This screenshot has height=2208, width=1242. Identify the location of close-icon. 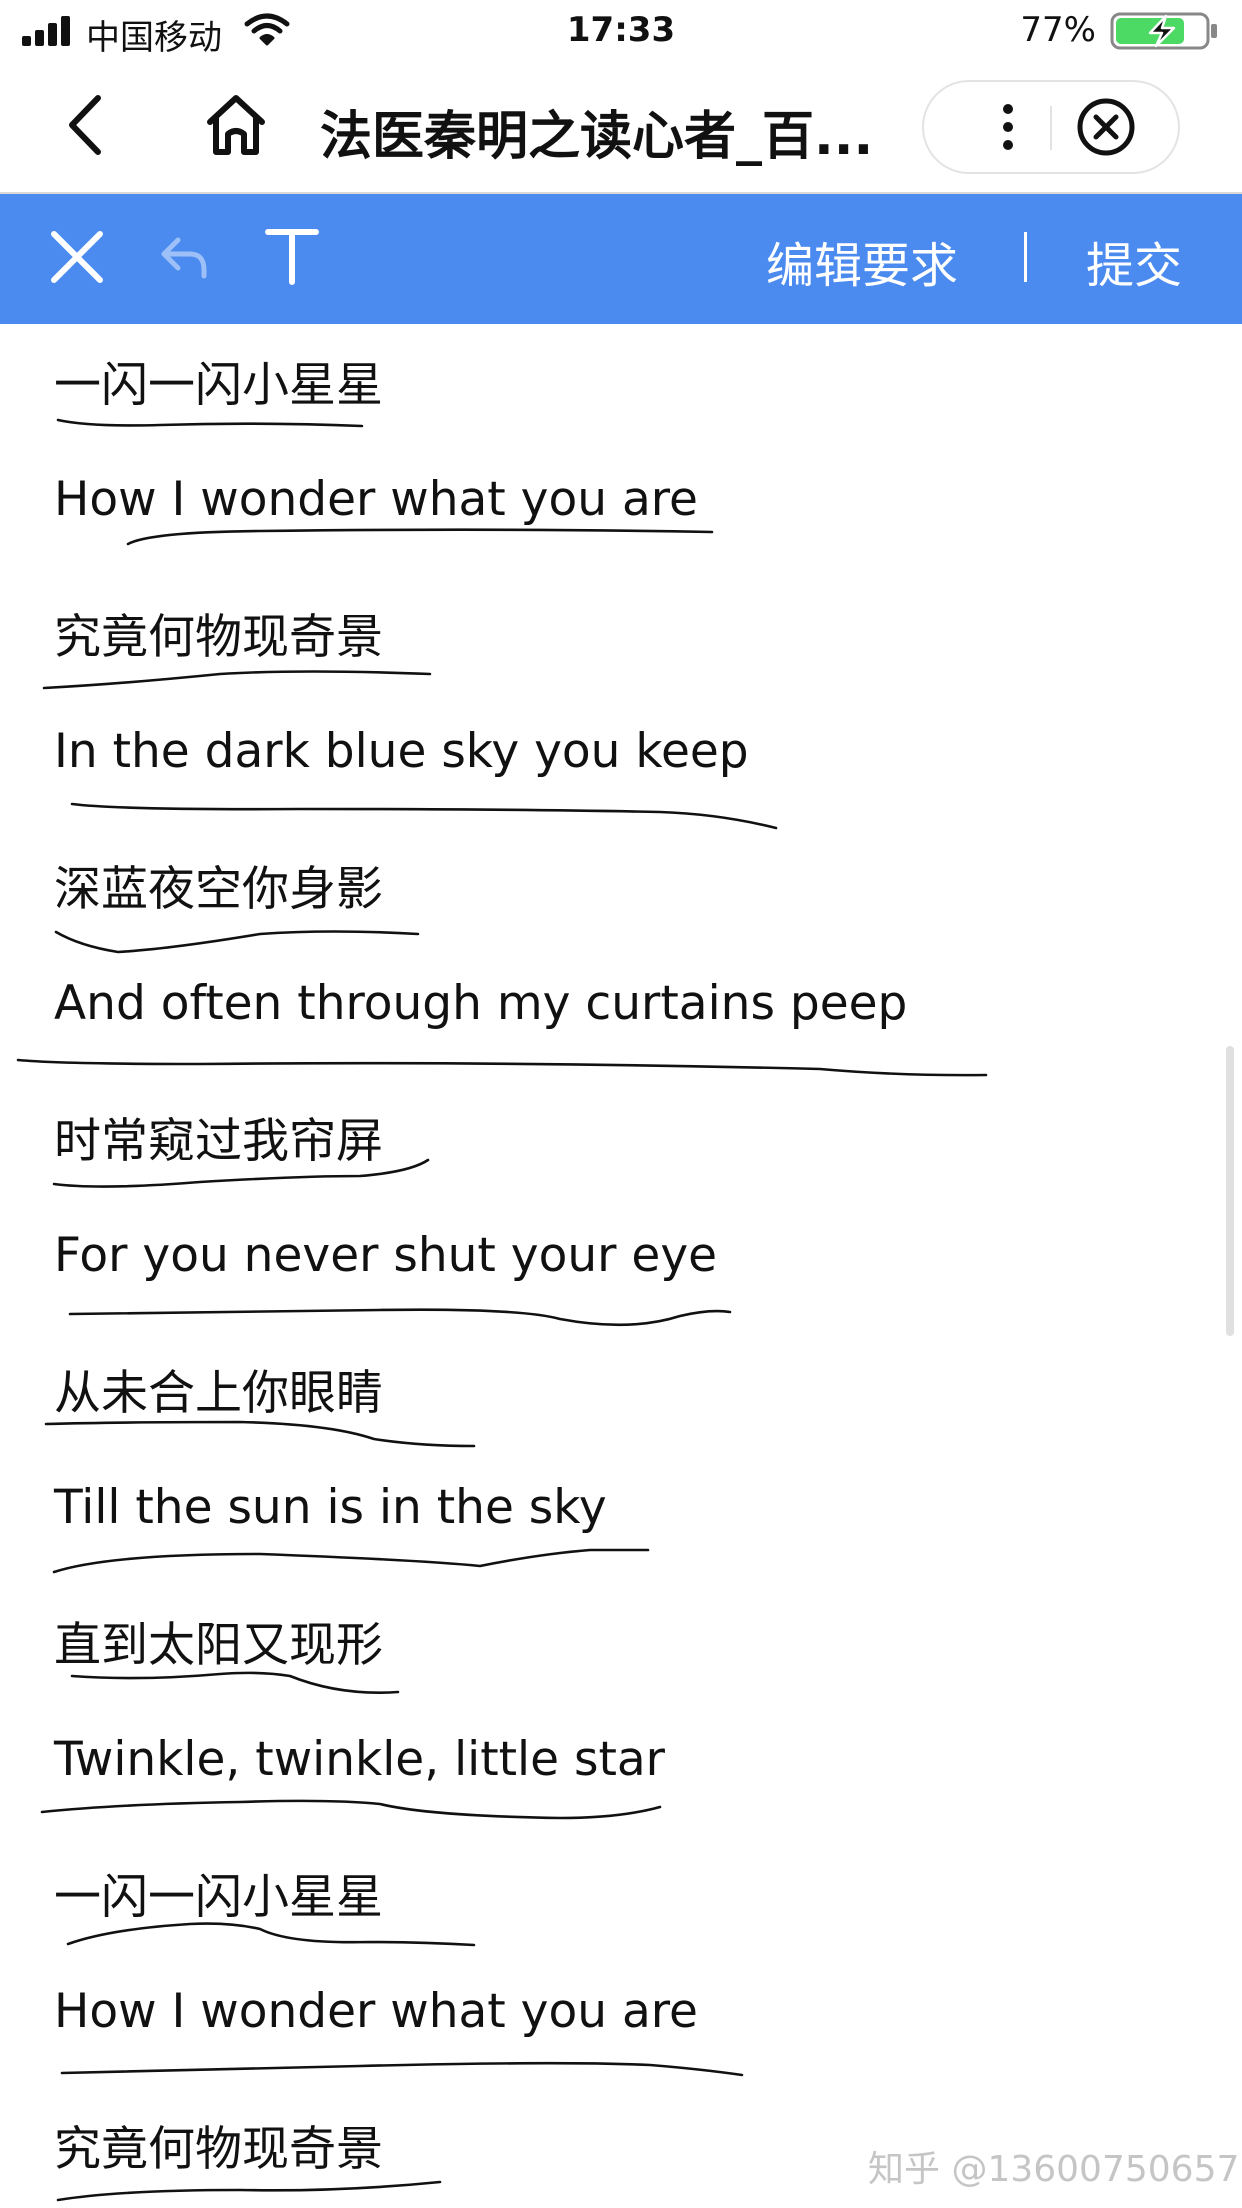
(77, 257).